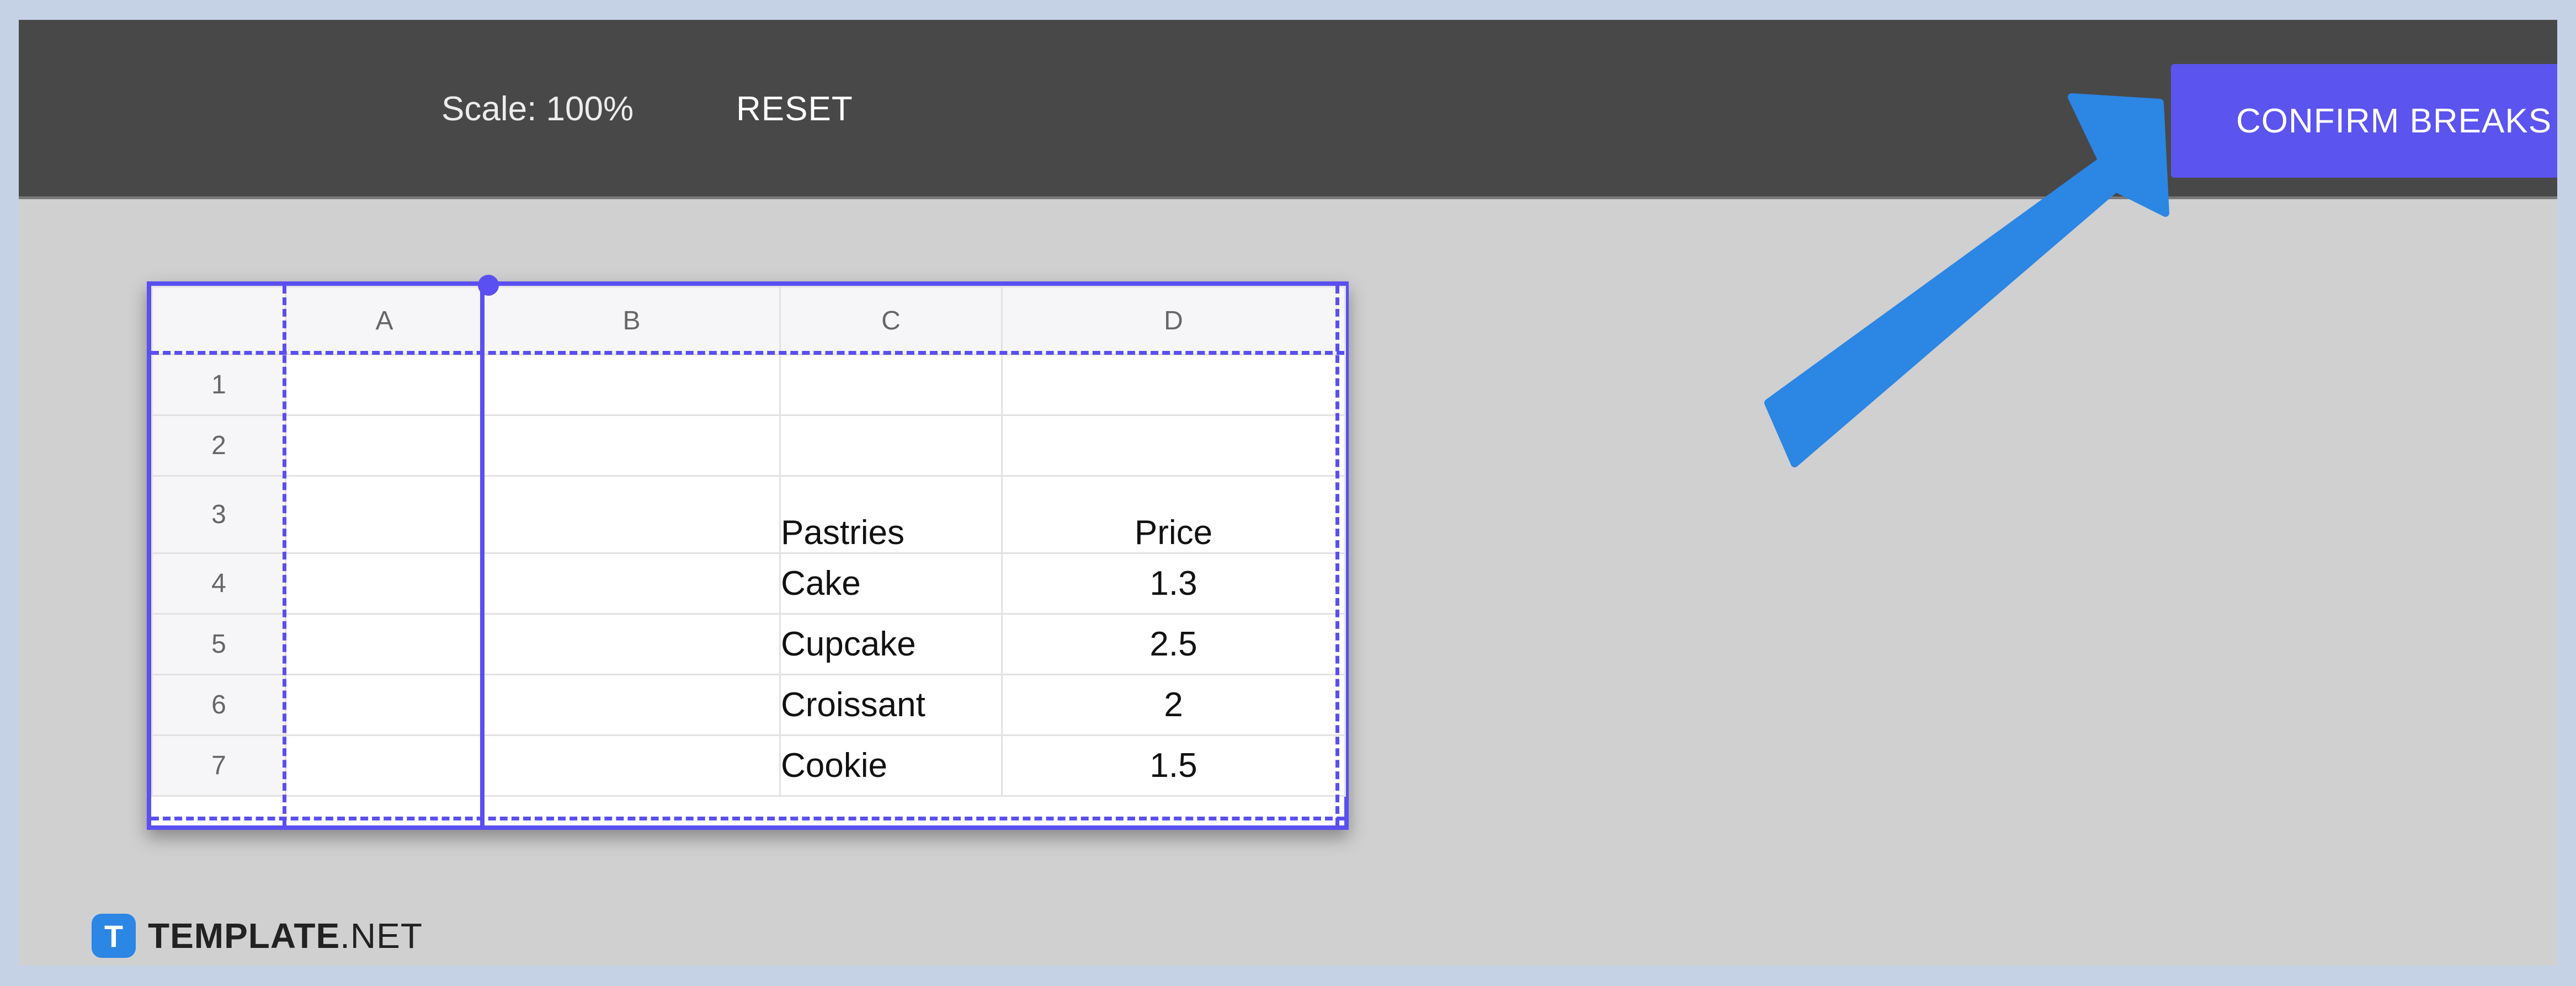 Image resolution: width=2576 pixels, height=986 pixels. I want to click on arrow-shape, so click(1966, 280).